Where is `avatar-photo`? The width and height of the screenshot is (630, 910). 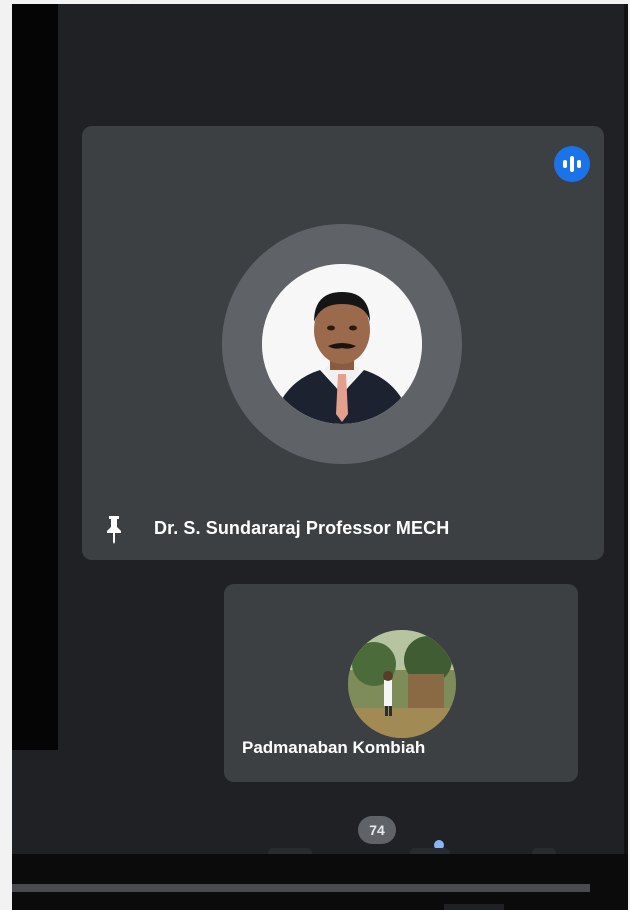
avatar-photo is located at coordinates (342, 344).